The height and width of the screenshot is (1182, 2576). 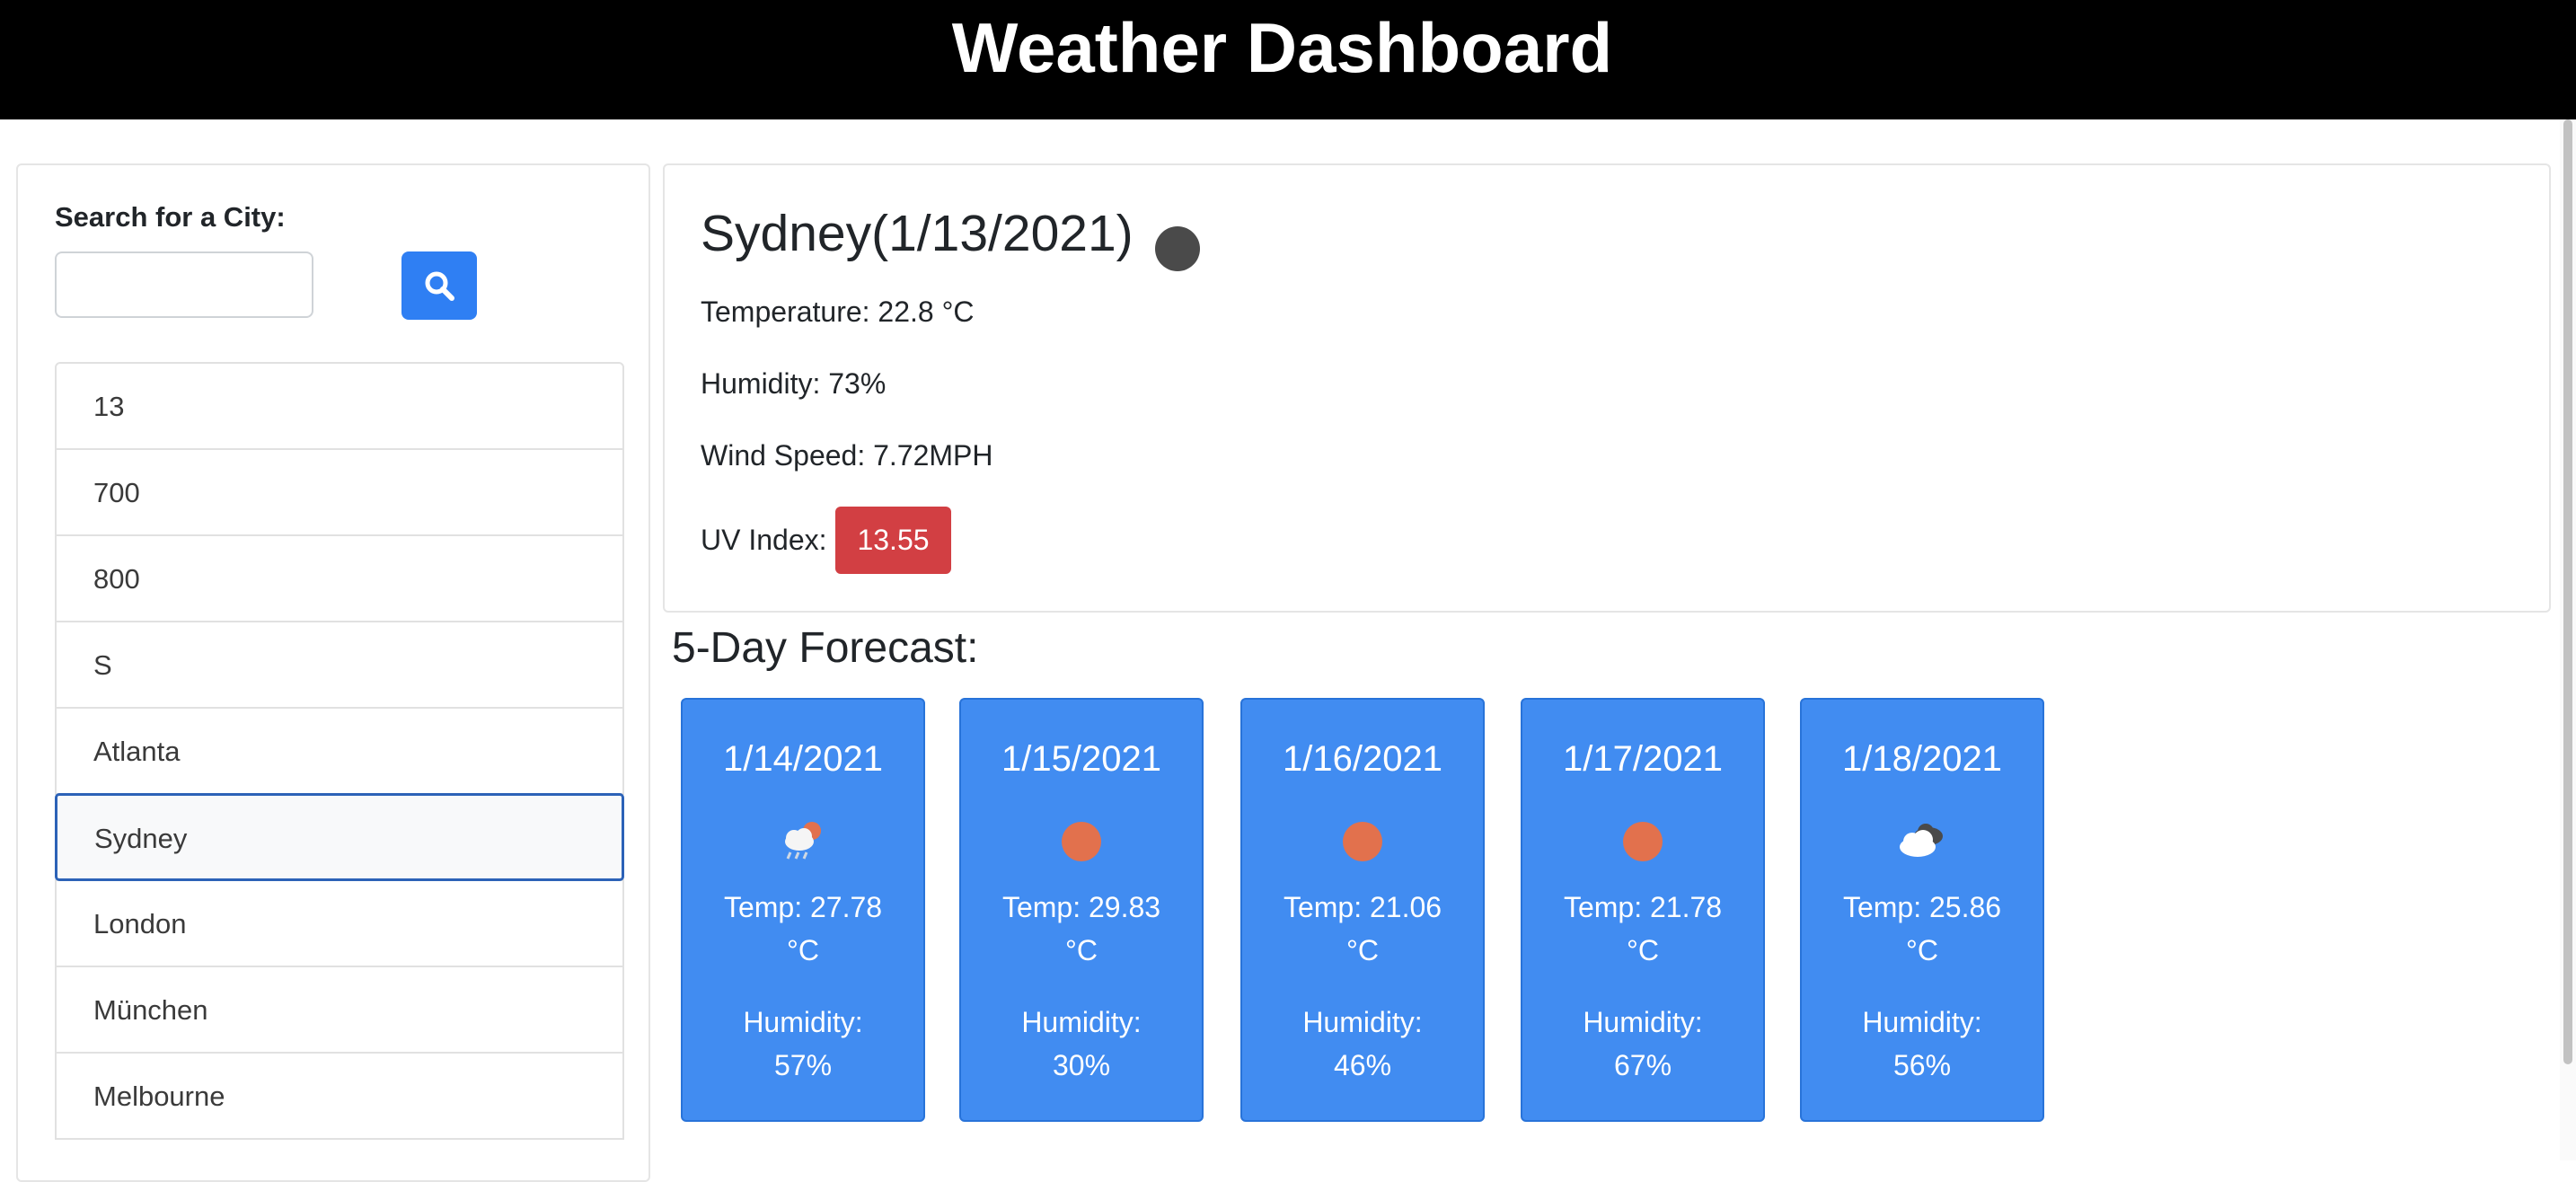 What do you see at coordinates (1642, 1044) in the screenshot?
I see `forecast-humidity: Humidity: 67%` at bounding box center [1642, 1044].